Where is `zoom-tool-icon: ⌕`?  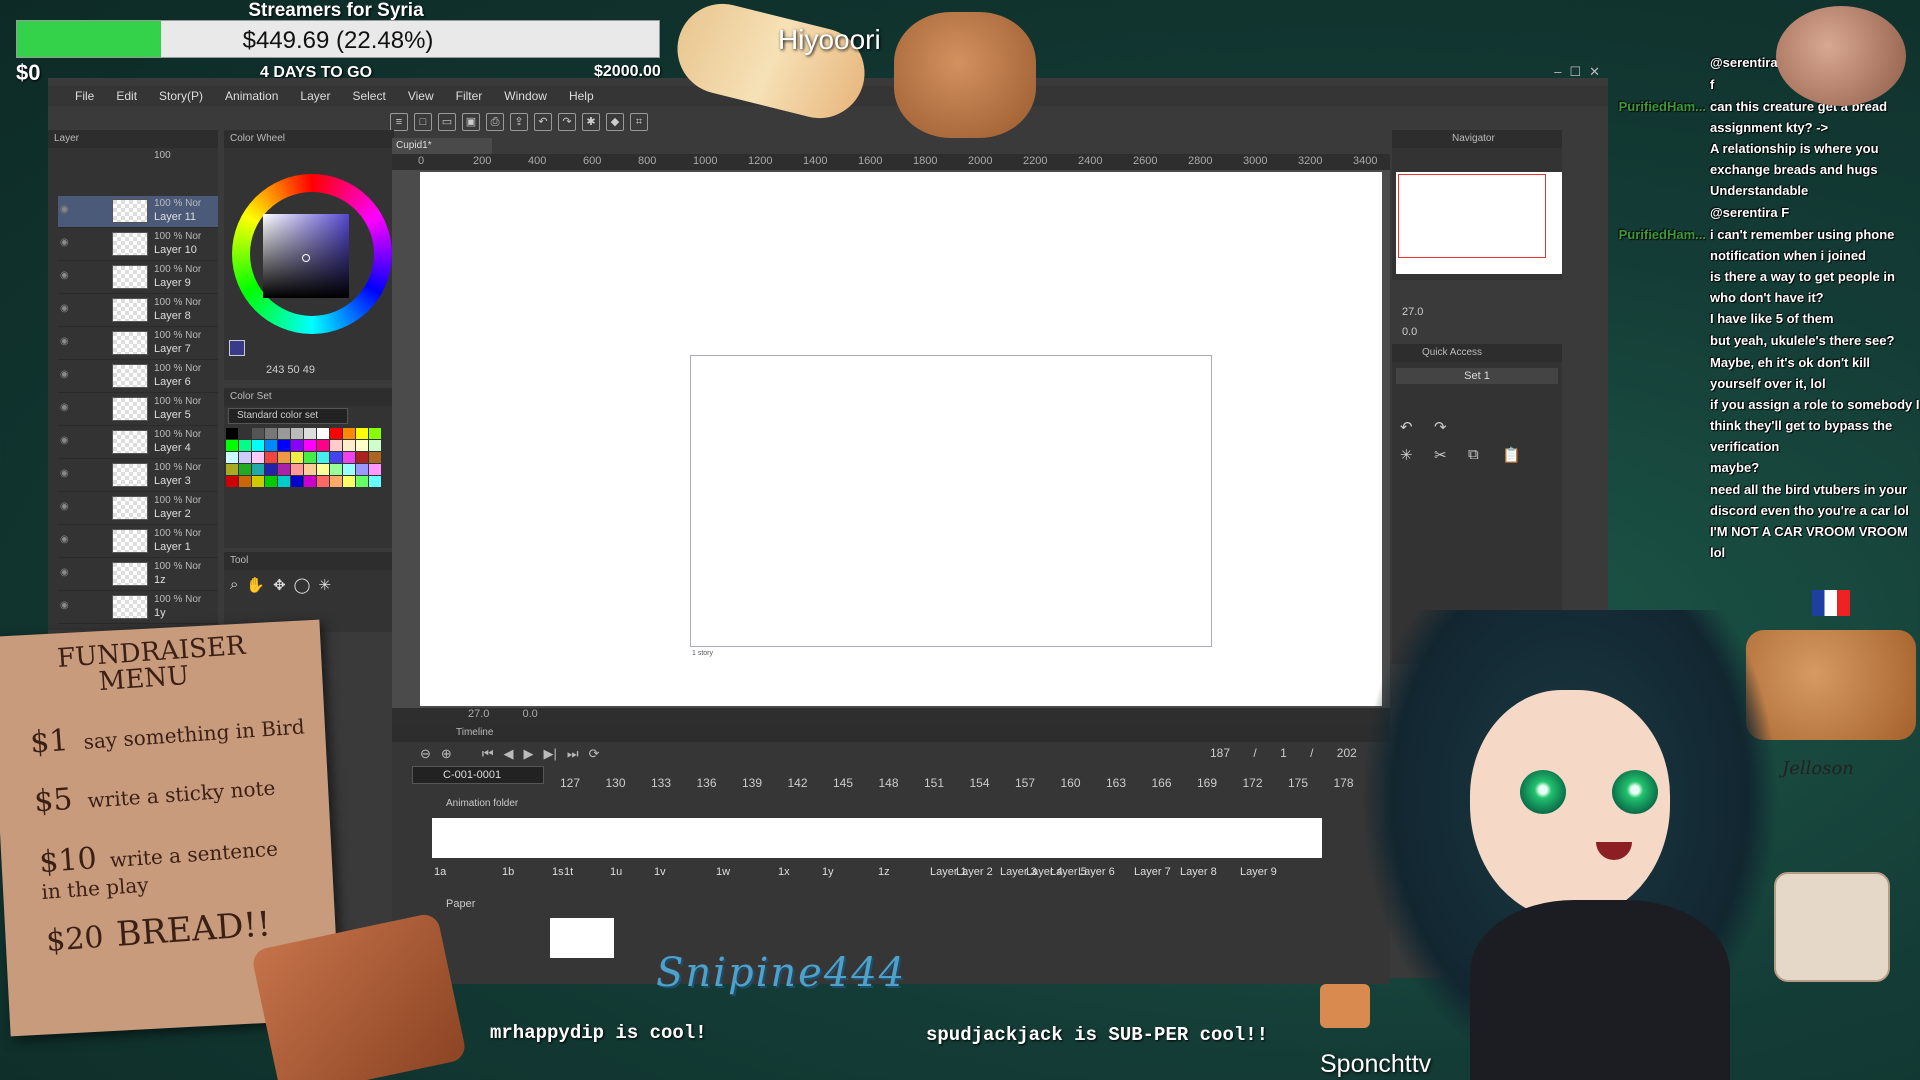
zoom-tool-icon: ⌕ is located at coordinates (234, 585).